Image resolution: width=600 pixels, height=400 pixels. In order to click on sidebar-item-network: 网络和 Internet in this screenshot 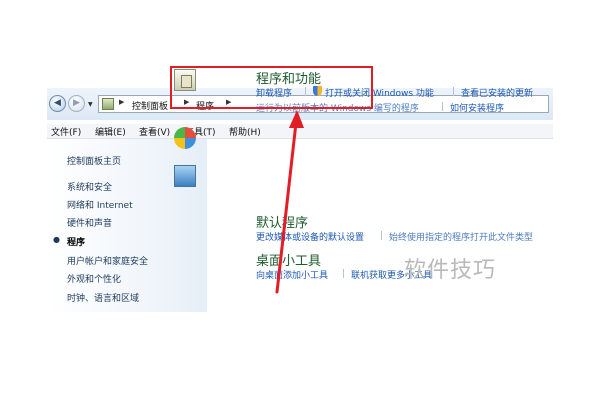, I will do `click(100, 204)`.